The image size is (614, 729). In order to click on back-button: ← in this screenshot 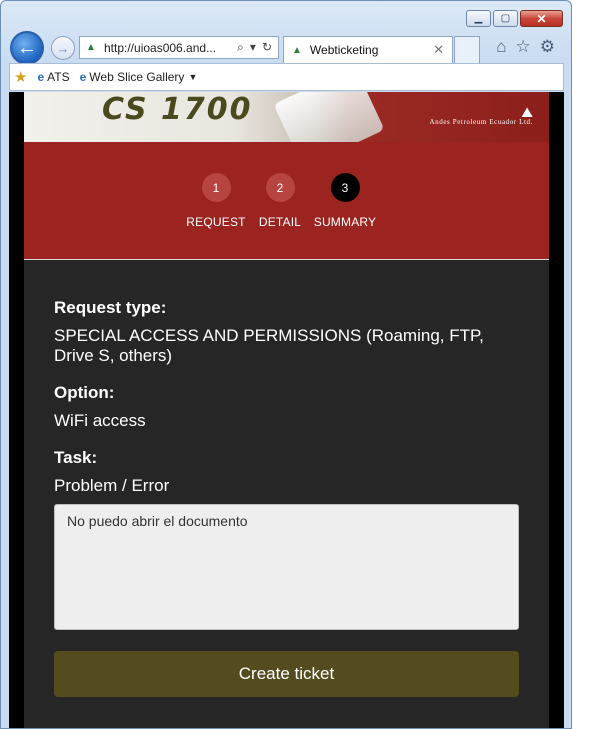, I will do `click(27, 48)`.